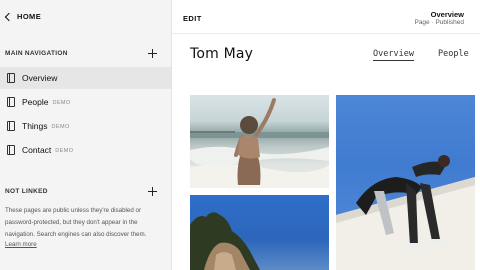 This screenshot has height=270, width=480. I want to click on nav-item-contact: Contact DEMO, so click(85, 150).